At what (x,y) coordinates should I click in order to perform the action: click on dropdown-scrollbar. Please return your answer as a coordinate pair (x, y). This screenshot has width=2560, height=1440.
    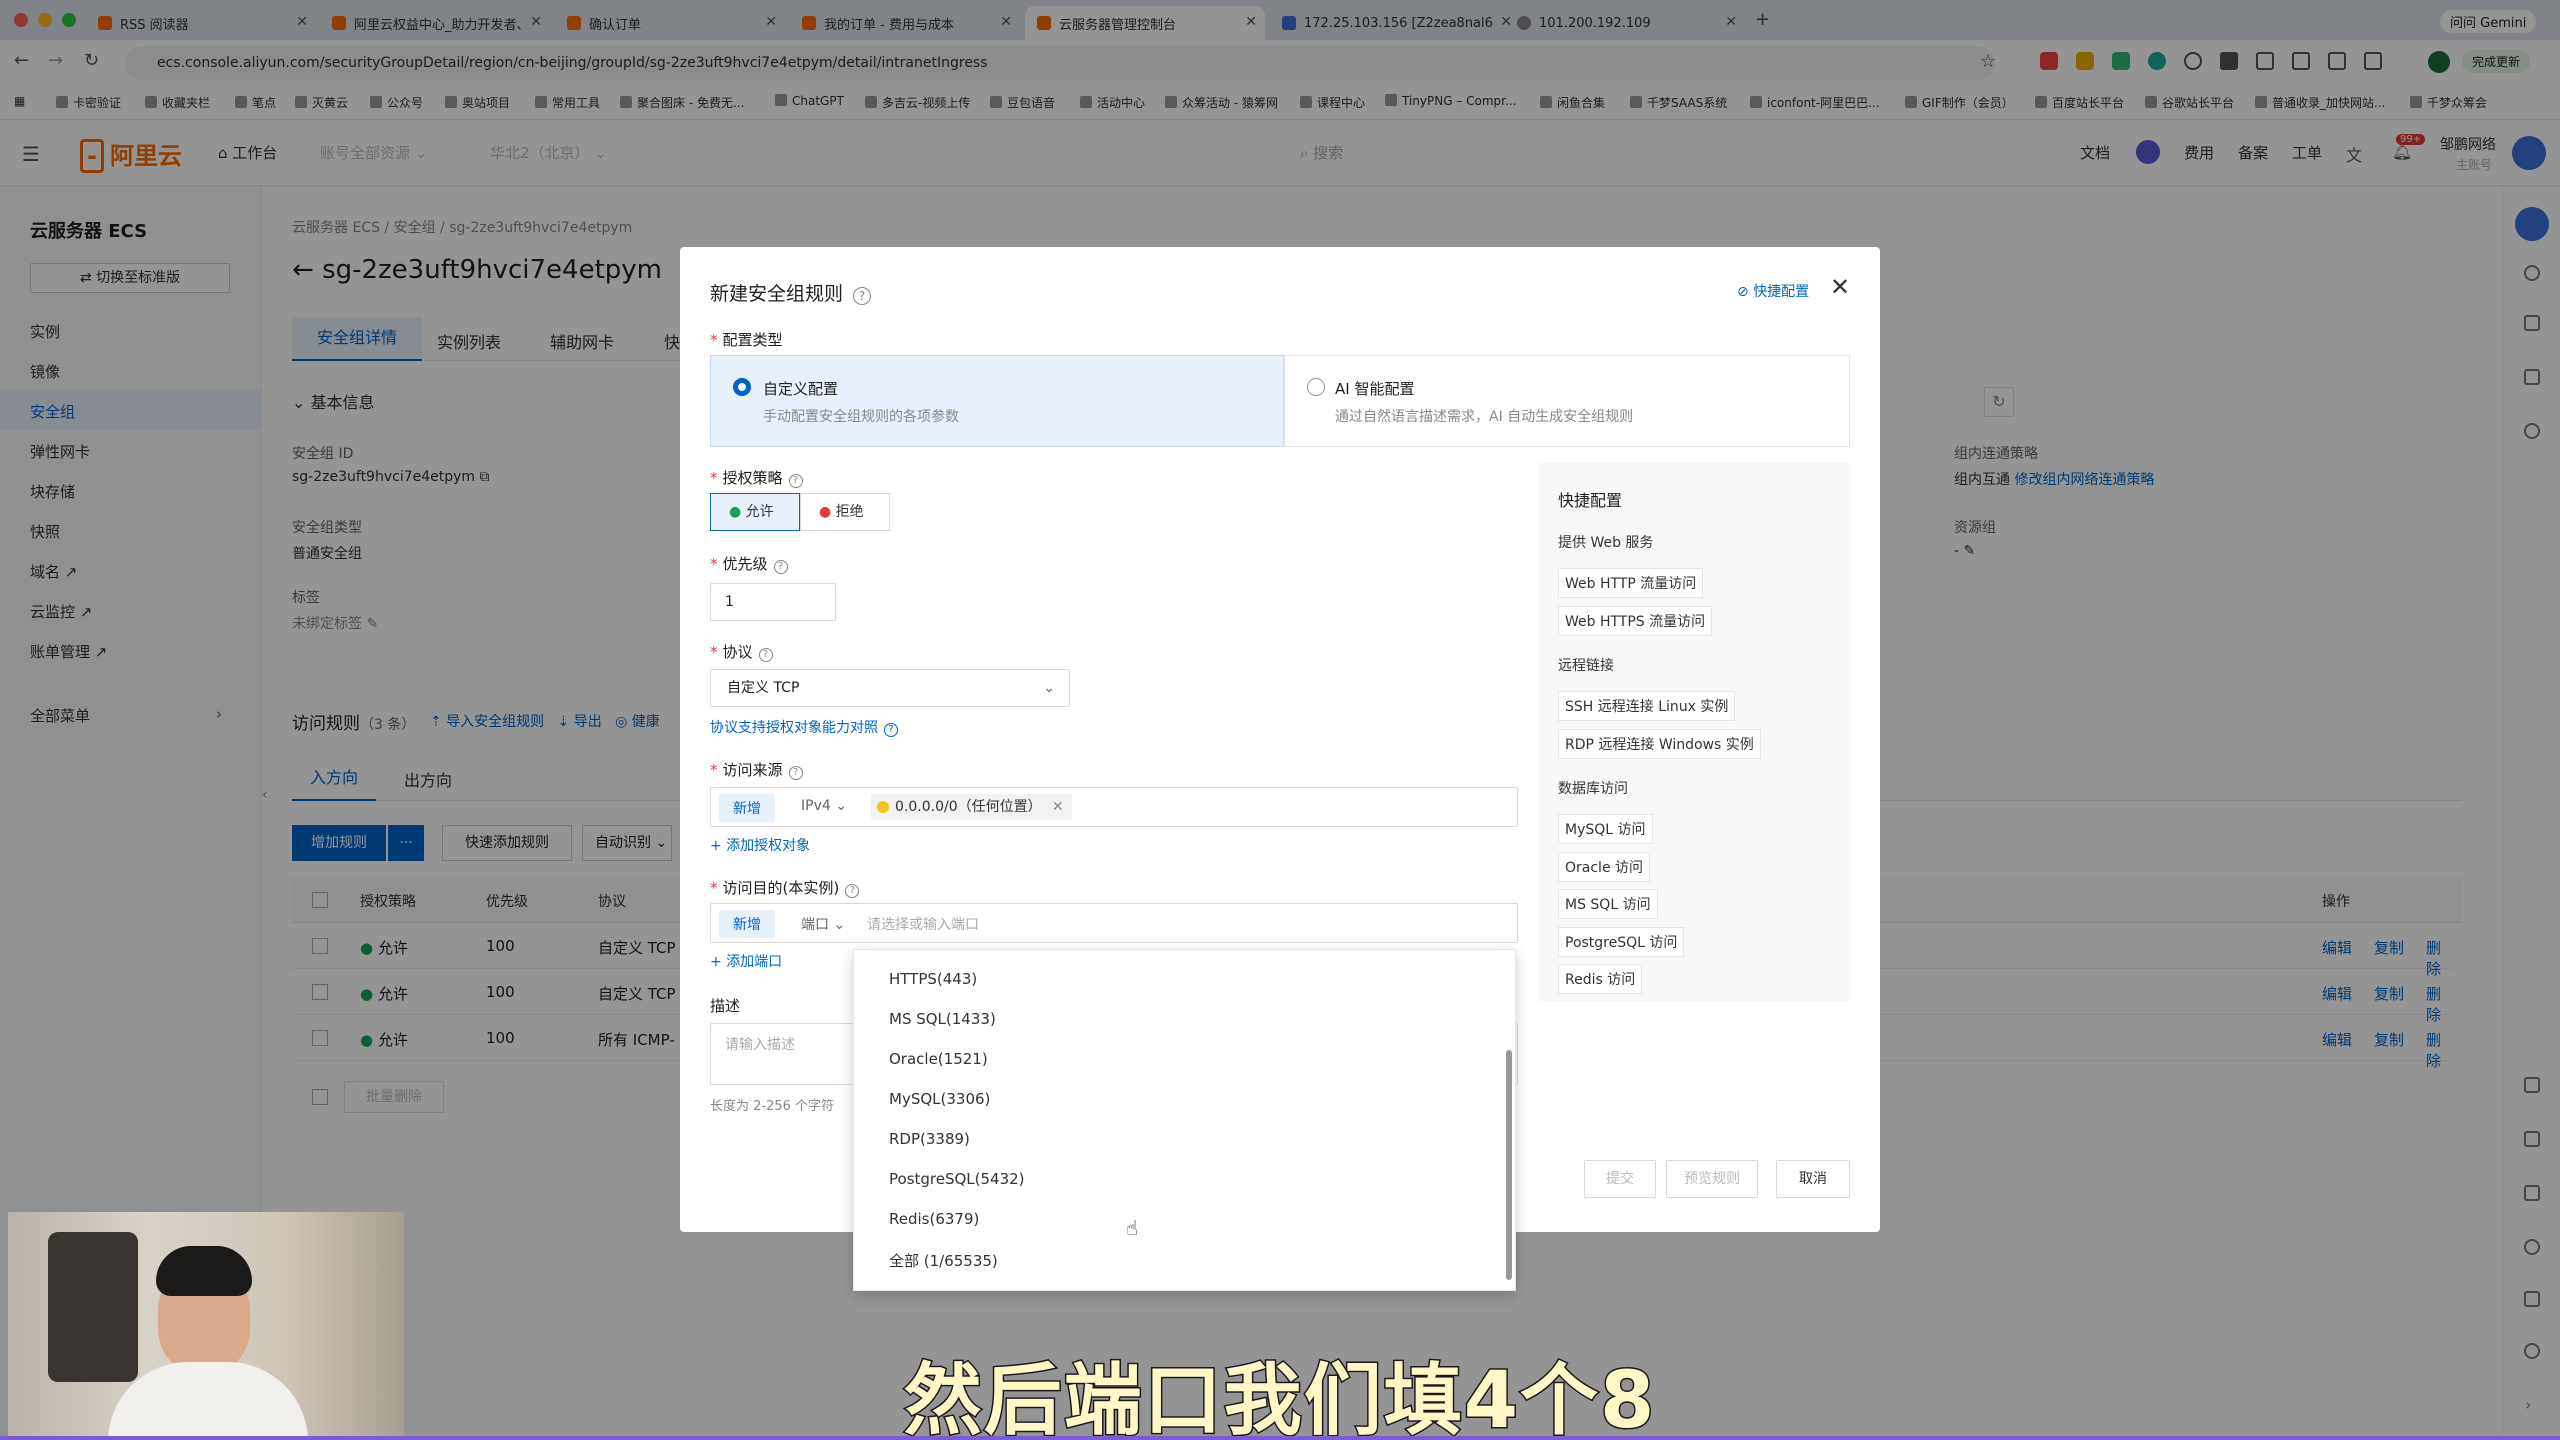
    Looking at the image, I should click on (1509, 1165).